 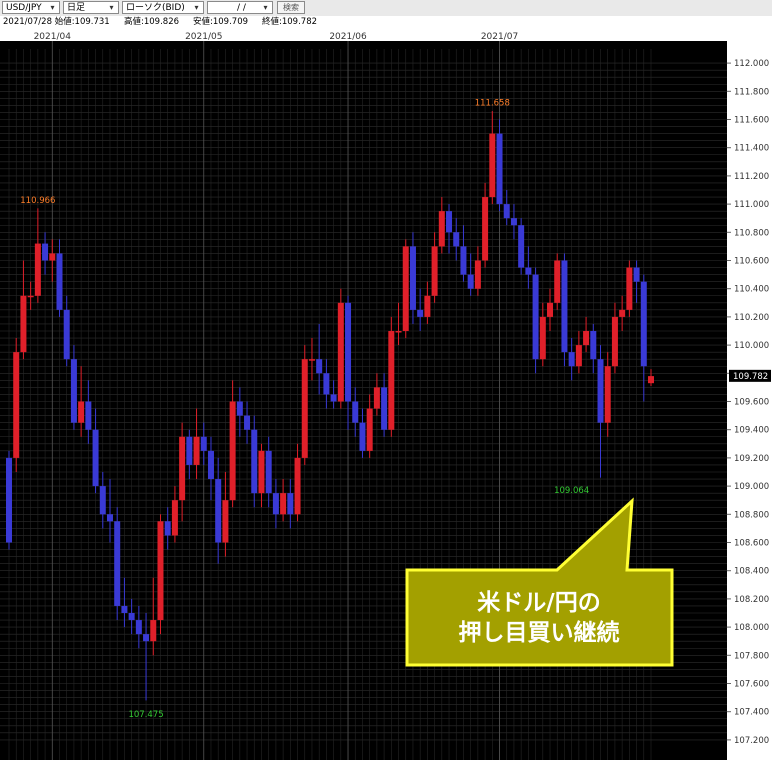 What do you see at coordinates (155, 8) in the screenshot?
I see `chart-type-select-value: ローソク(BID)` at bounding box center [155, 8].